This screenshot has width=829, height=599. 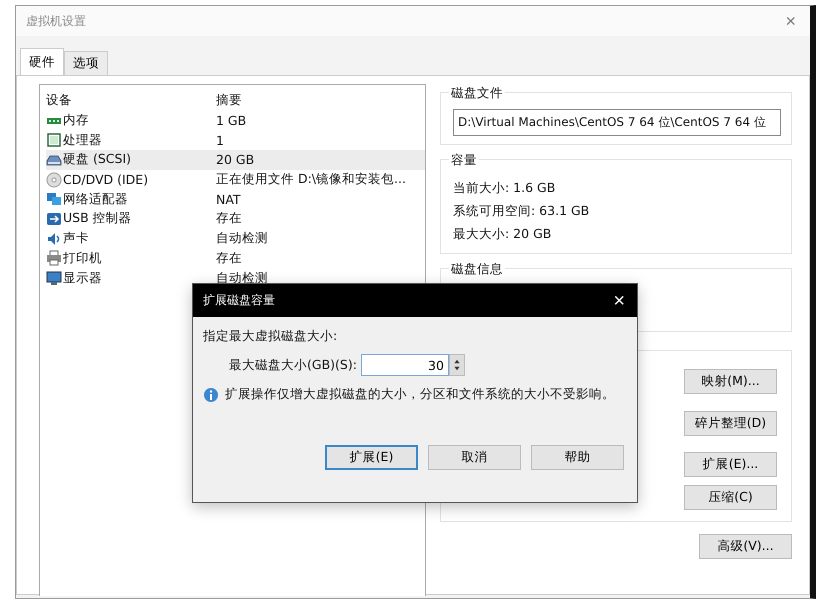 I want to click on prompt-text: 指定最大虚拟磁盘大小:, so click(x=270, y=336).